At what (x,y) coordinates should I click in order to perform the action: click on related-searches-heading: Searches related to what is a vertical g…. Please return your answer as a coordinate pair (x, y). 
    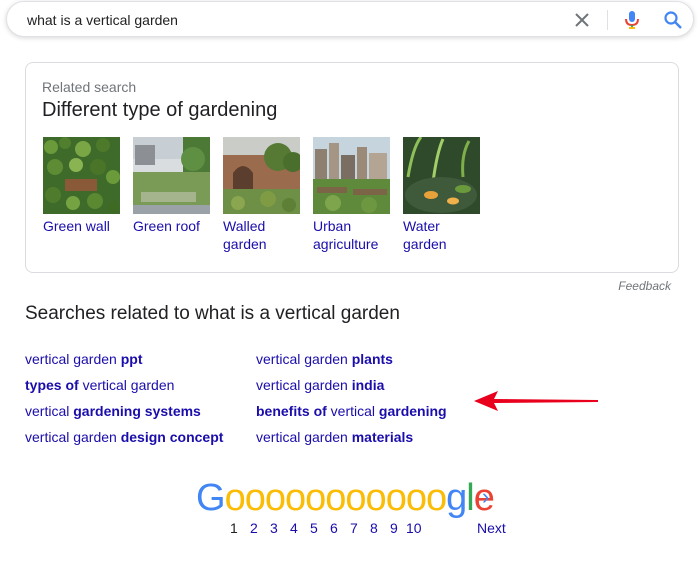
    Looking at the image, I should click on (212, 313).